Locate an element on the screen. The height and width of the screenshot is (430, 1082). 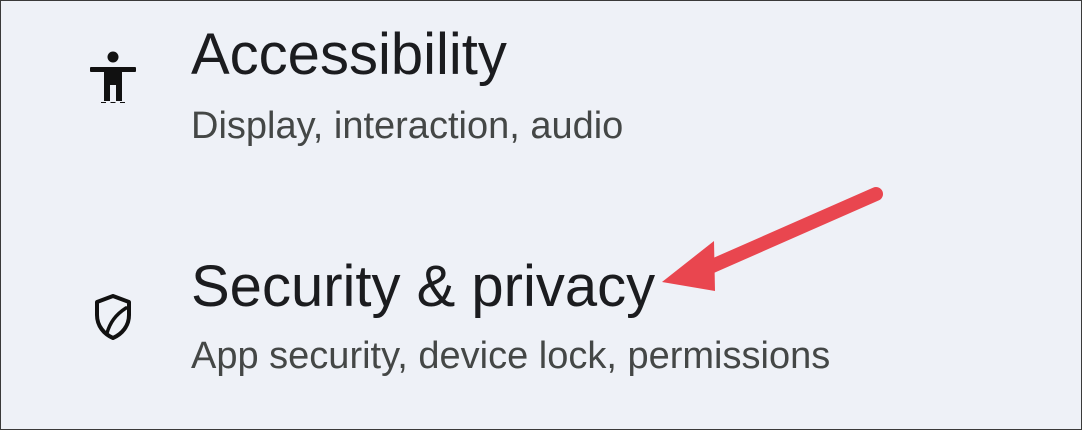
setting-subtitle: Display, interaction, audio is located at coordinates (407, 126).